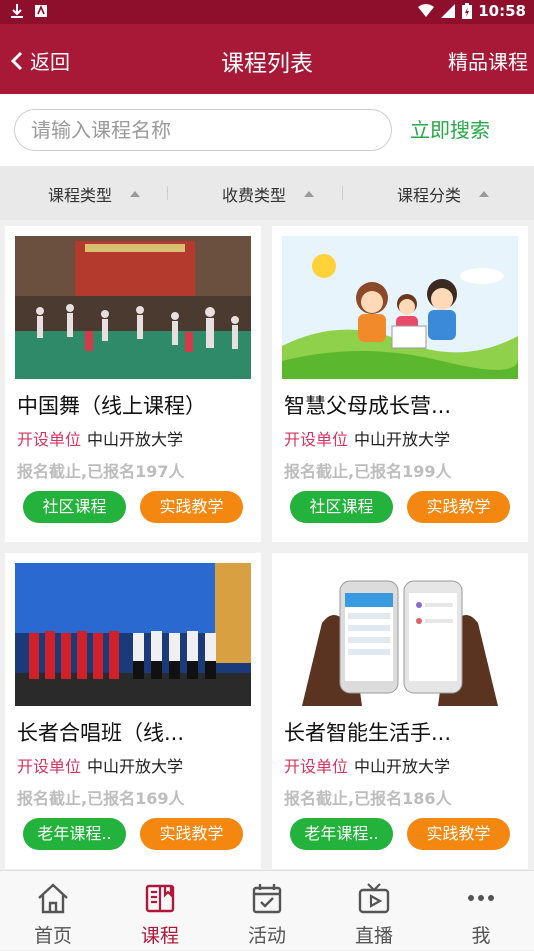 This screenshot has height=951, width=534. I want to click on back-label: 返回, so click(50, 62).